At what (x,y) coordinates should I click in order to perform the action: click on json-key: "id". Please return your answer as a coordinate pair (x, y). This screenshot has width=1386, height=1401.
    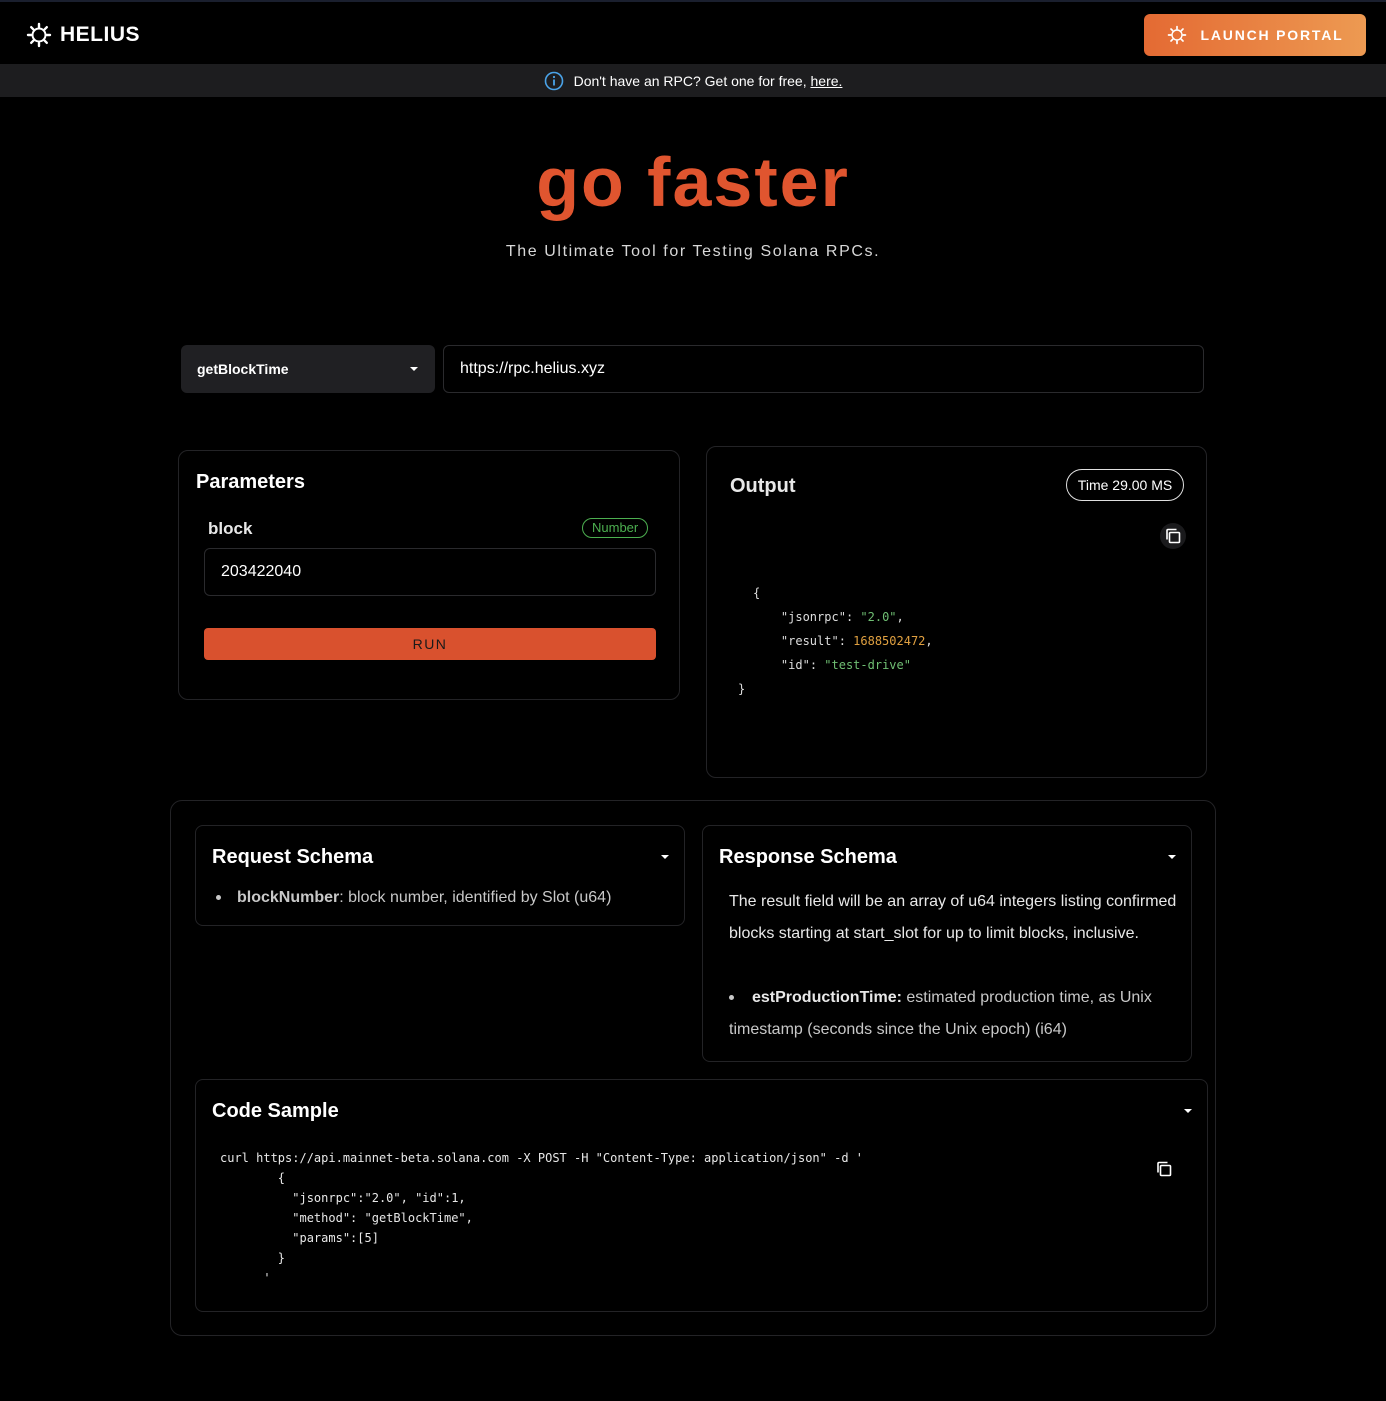
    Looking at the image, I should click on (795, 665).